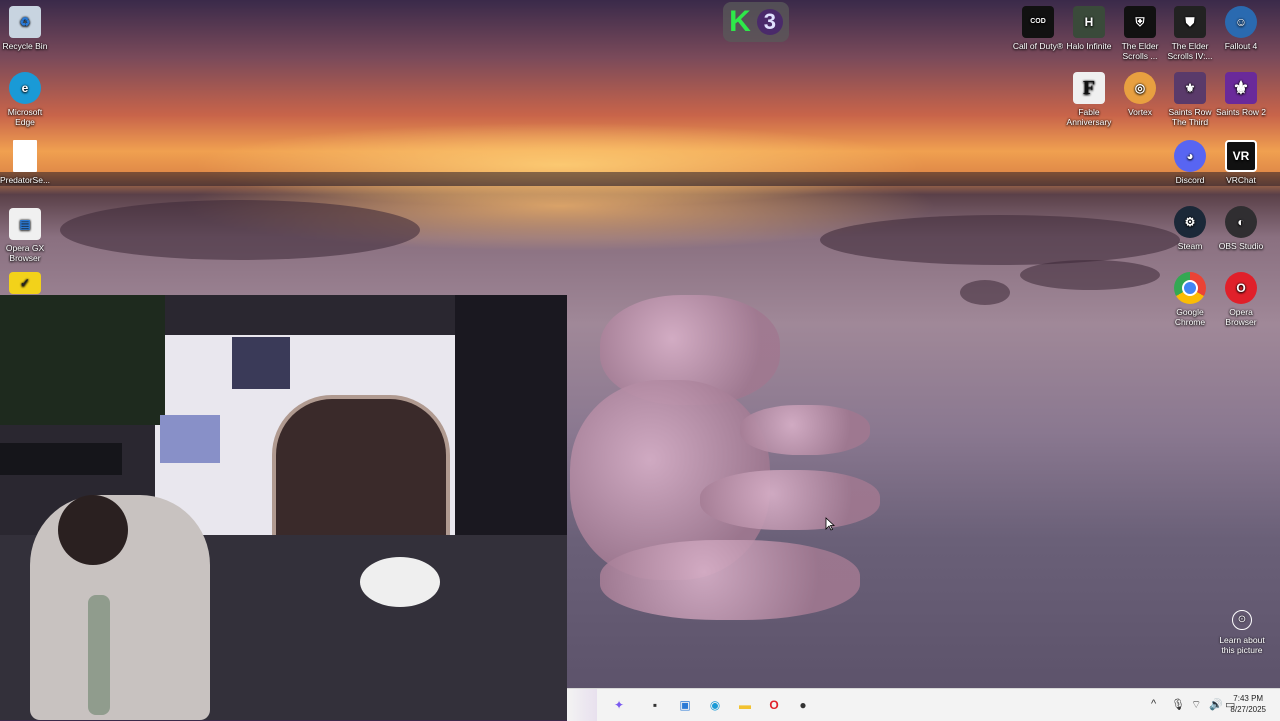  I want to click on chrome-icon, so click(1190, 288).